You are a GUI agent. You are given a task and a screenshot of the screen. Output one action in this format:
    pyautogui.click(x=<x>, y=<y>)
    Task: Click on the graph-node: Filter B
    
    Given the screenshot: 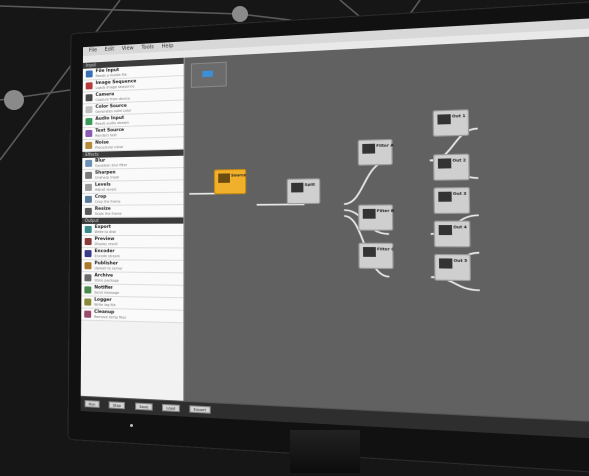 What is the action you would take?
    pyautogui.click(x=376, y=217)
    